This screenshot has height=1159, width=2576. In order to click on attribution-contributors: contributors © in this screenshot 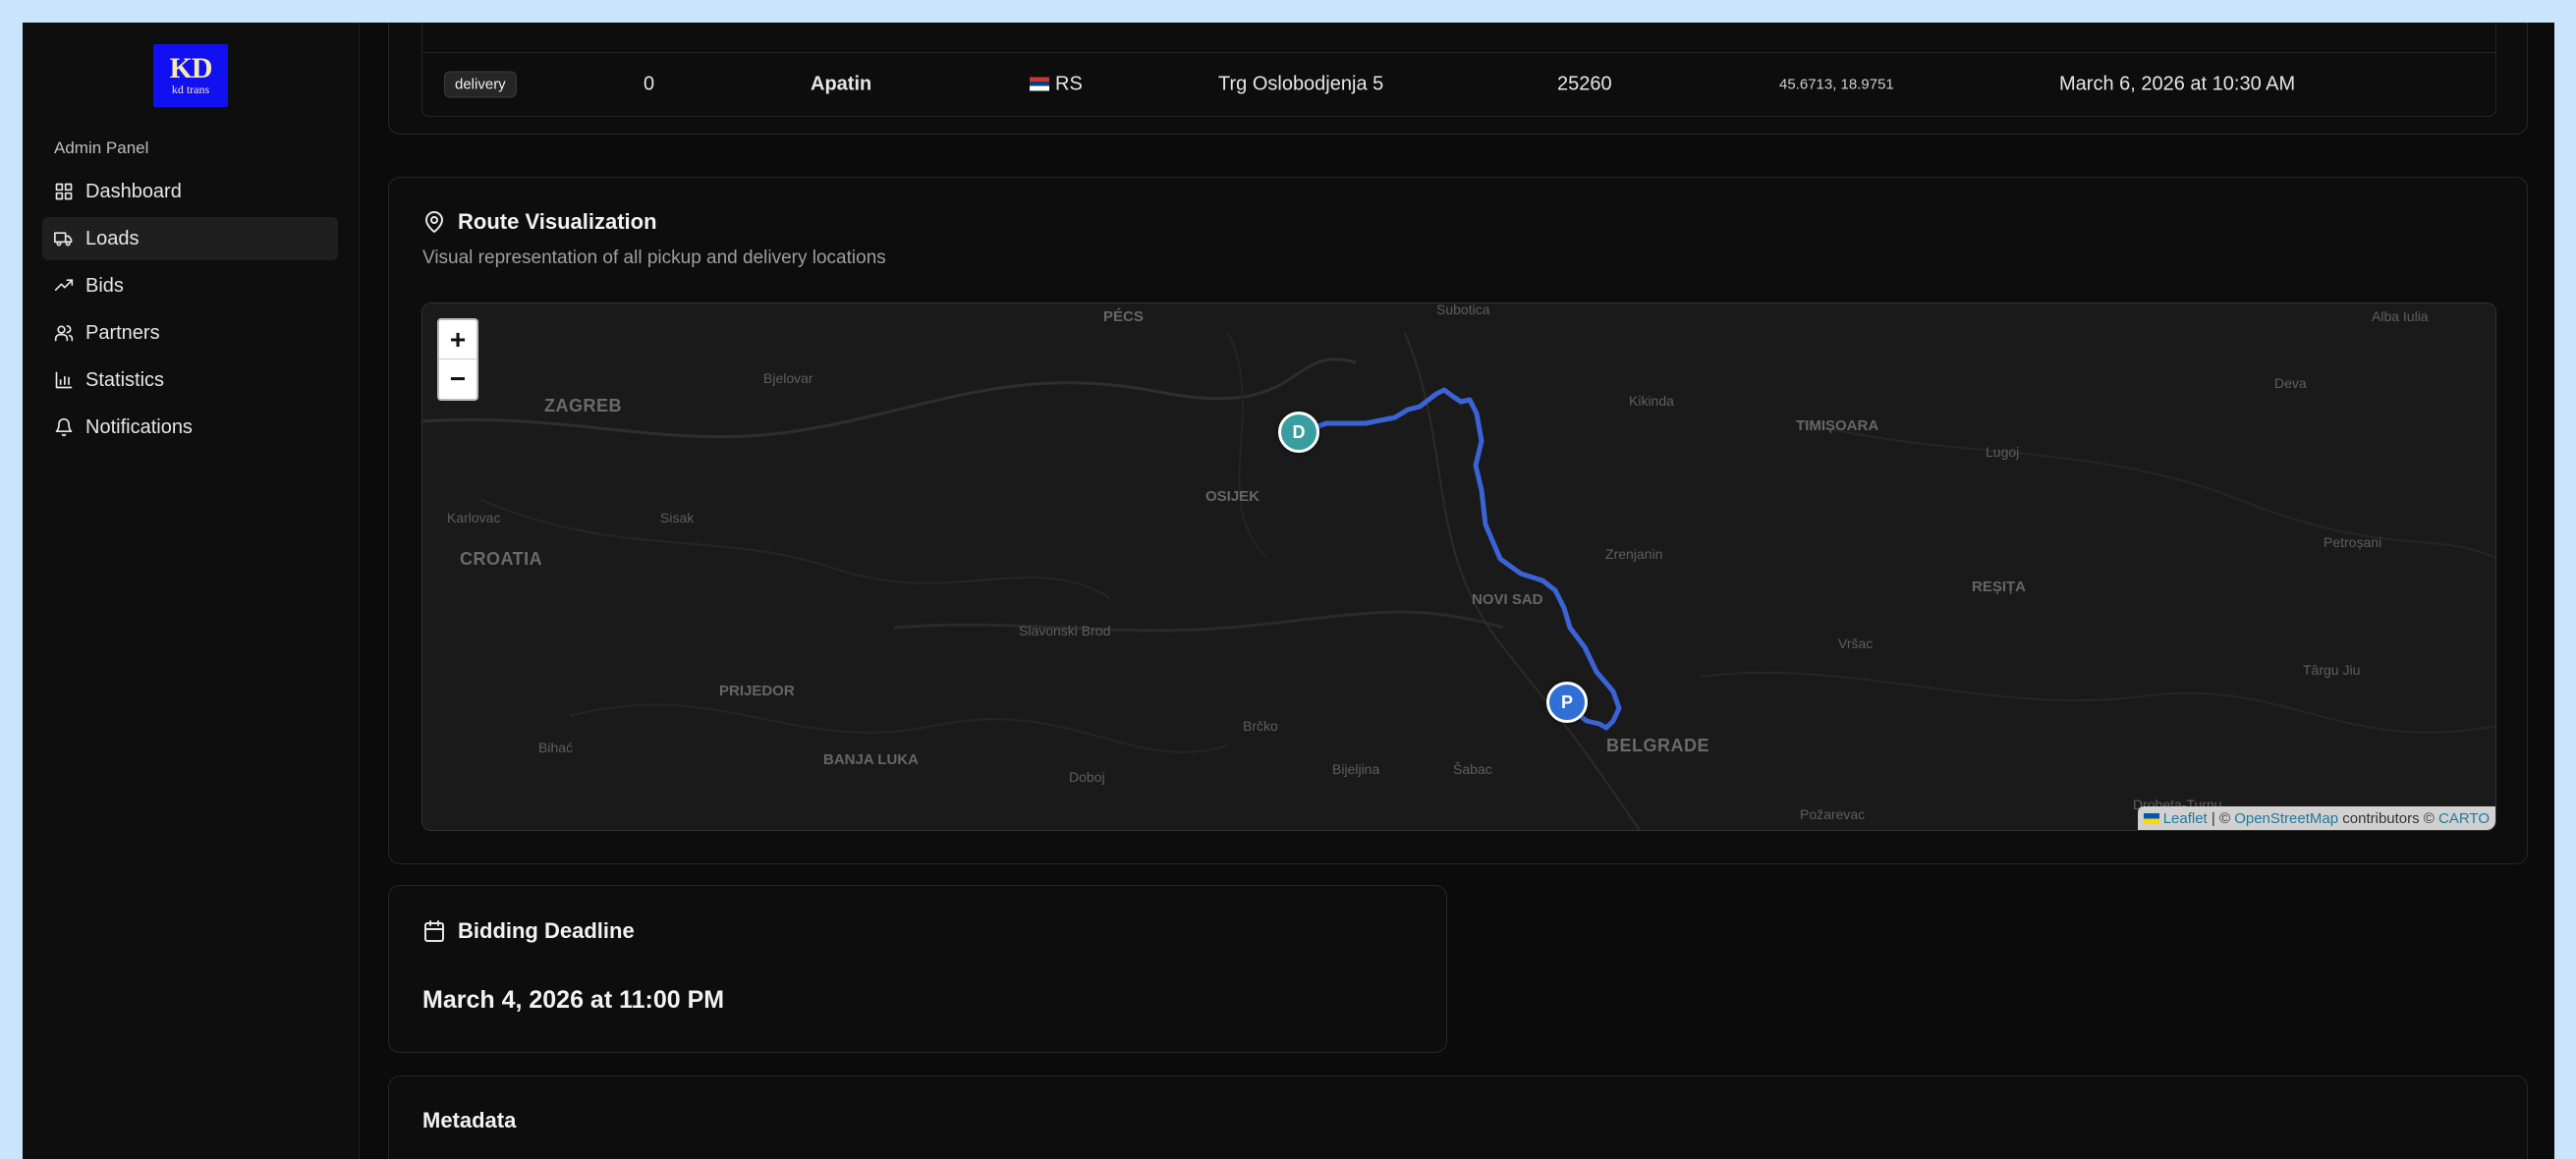, I will do `click(2388, 818)`.